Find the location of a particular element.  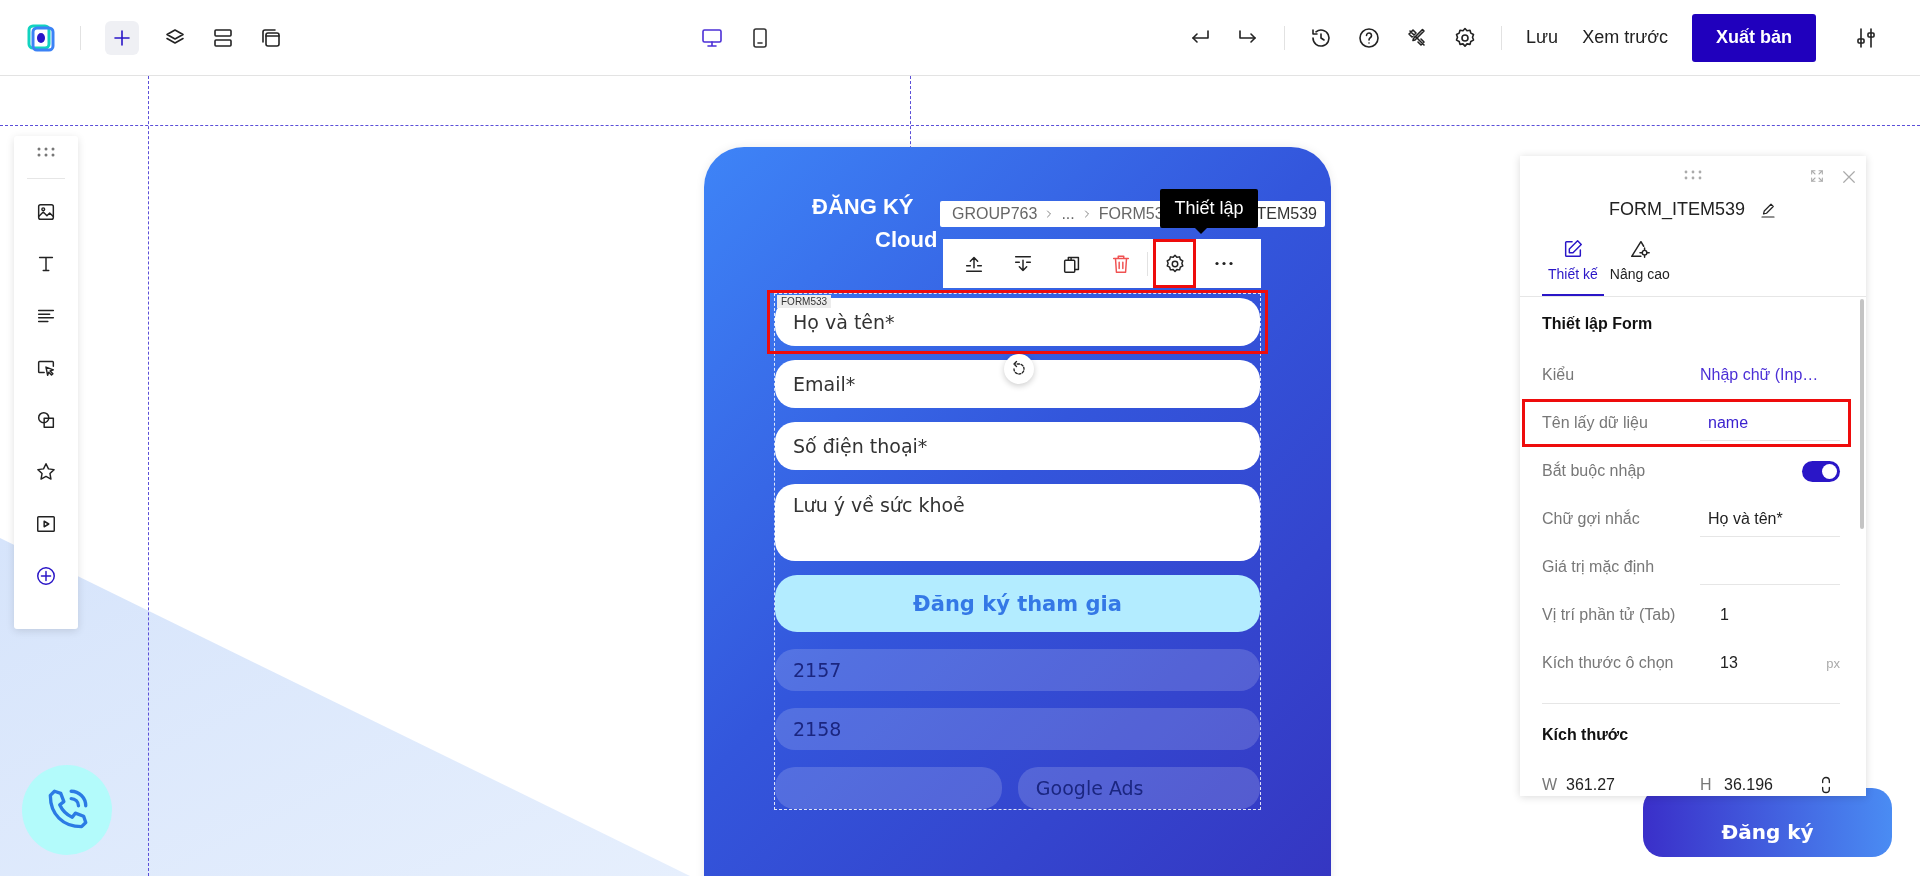

text-field: Họ và tên* is located at coordinates (1770, 519).